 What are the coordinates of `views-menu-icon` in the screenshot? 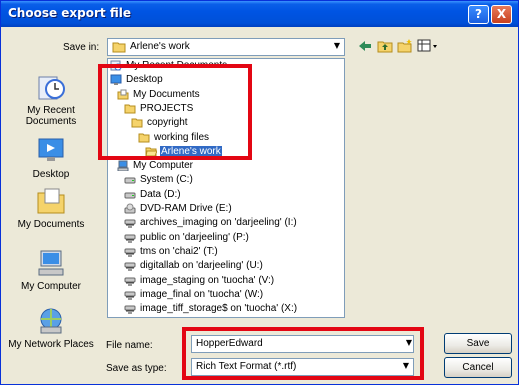 It's located at (428, 46).